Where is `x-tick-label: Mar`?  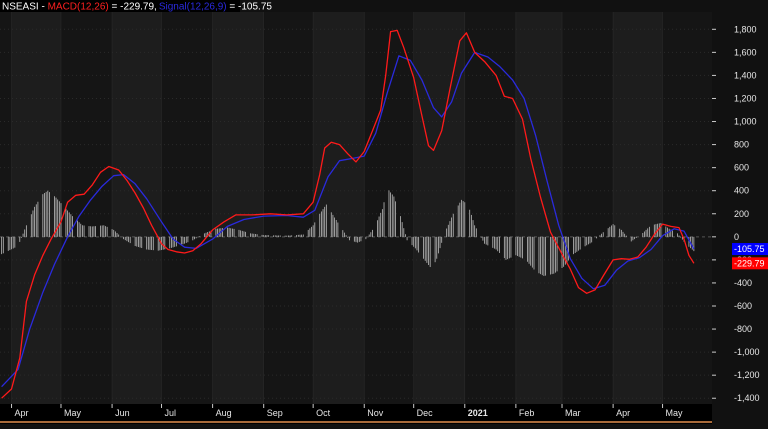 x-tick-label: Mar is located at coordinates (573, 413).